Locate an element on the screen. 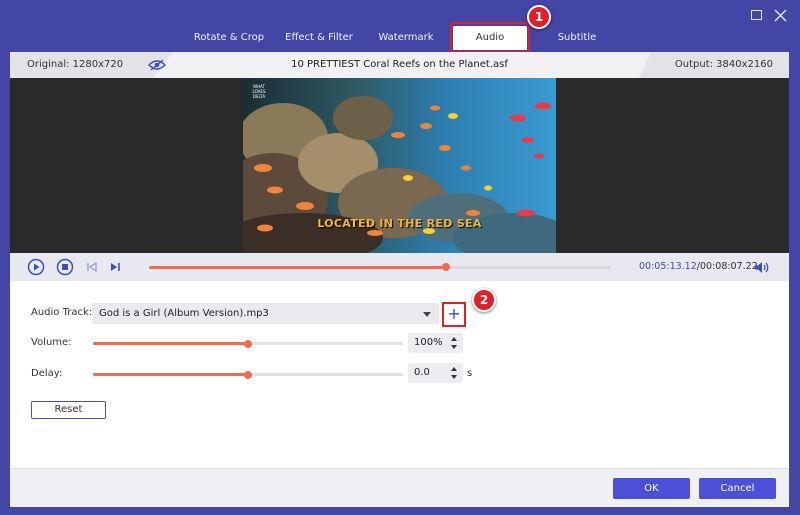 This screenshot has height=515, width=800. progress-bar is located at coordinates (380, 267).